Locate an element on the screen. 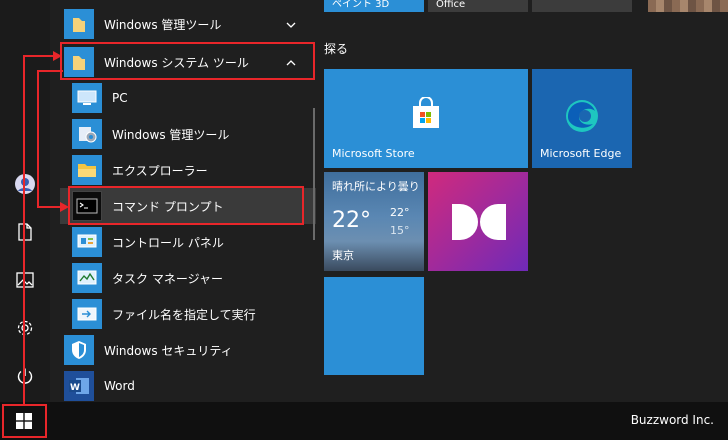 Image resolution: width=728 pixels, height=440 pixels. tile-microsoft-store: Microsoft Store is located at coordinates (426, 118).